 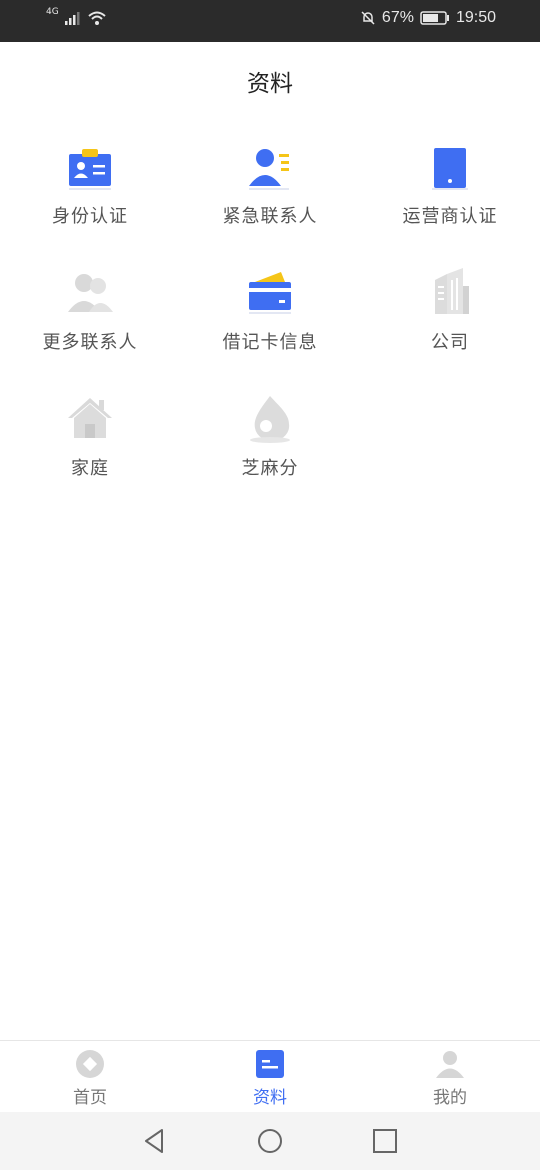 What do you see at coordinates (270, 21) in the screenshot?
I see `status-bar: 4G 67% 19:50` at bounding box center [270, 21].